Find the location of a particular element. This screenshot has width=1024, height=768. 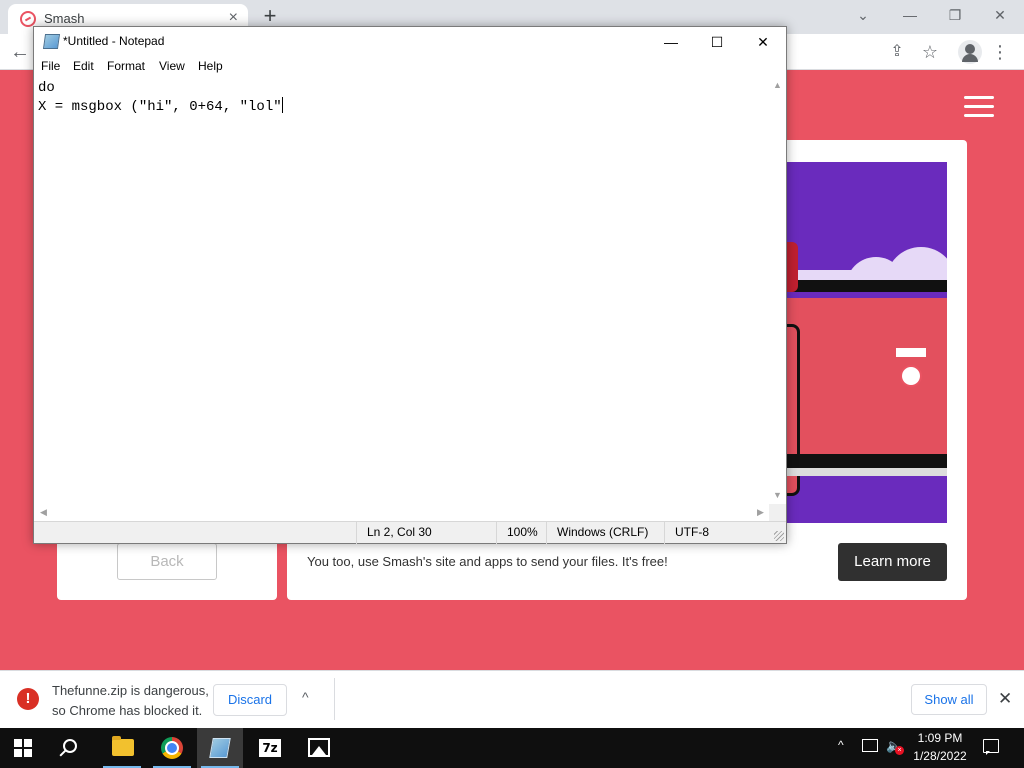

browser-minimize-button: — is located at coordinates (910, 15).